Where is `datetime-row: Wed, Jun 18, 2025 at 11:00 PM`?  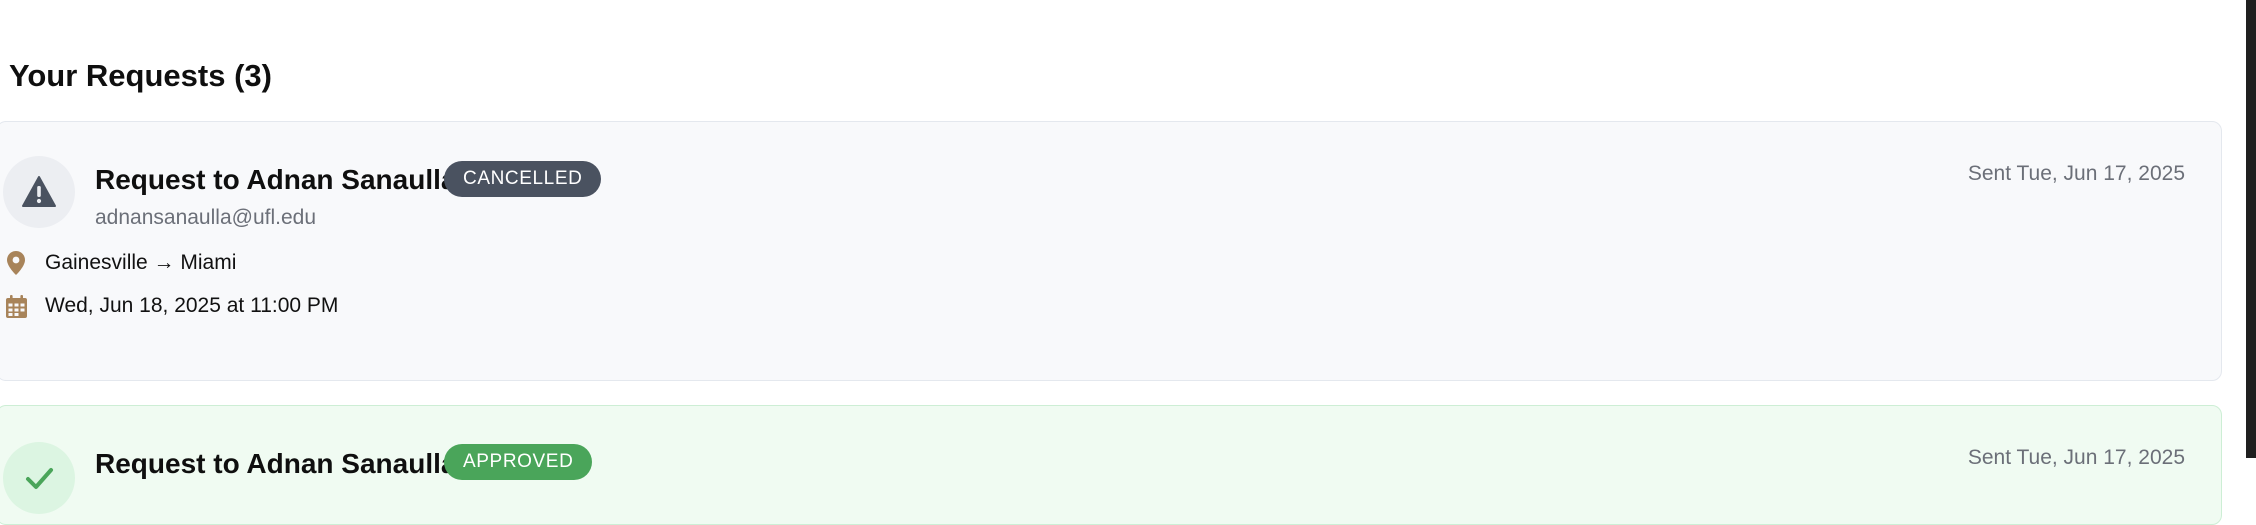 datetime-row: Wed, Jun 18, 2025 at 11:00 PM is located at coordinates (171, 306).